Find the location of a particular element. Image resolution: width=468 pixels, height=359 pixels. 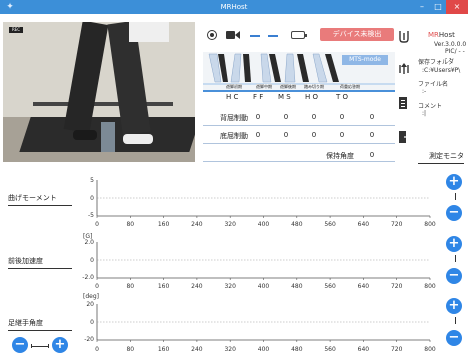

time-zoom-in-button: + is located at coordinates (60, 345).